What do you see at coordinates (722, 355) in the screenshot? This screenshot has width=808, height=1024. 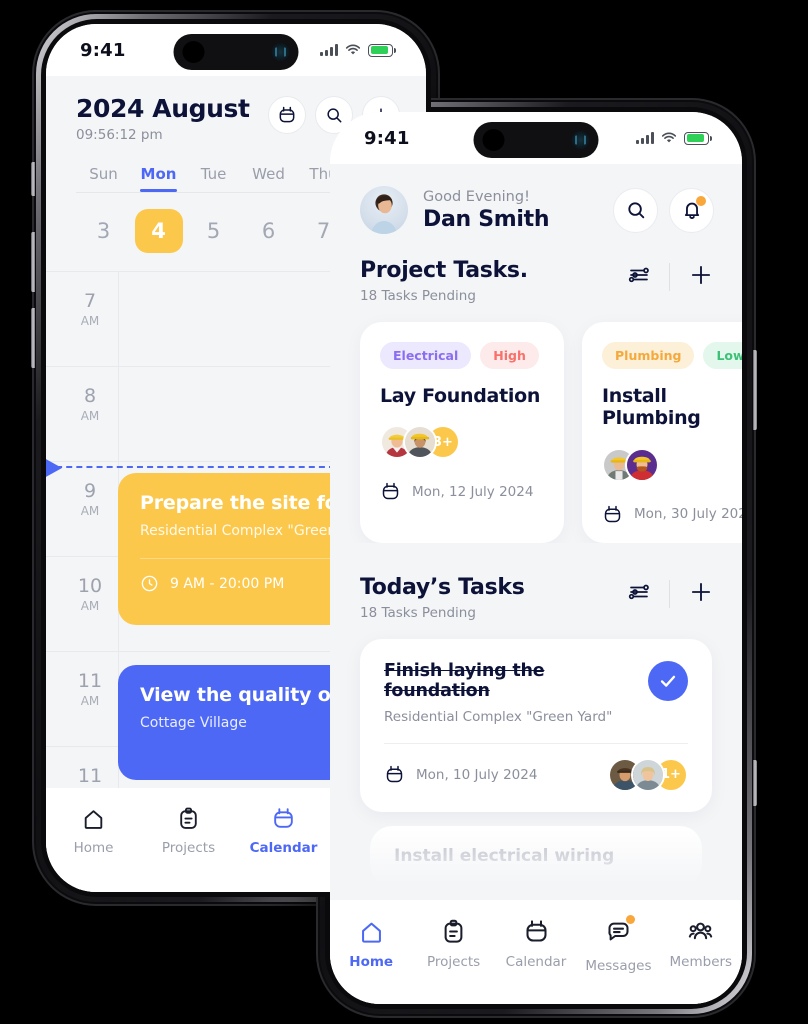 I see `tag-priority: Low` at bounding box center [722, 355].